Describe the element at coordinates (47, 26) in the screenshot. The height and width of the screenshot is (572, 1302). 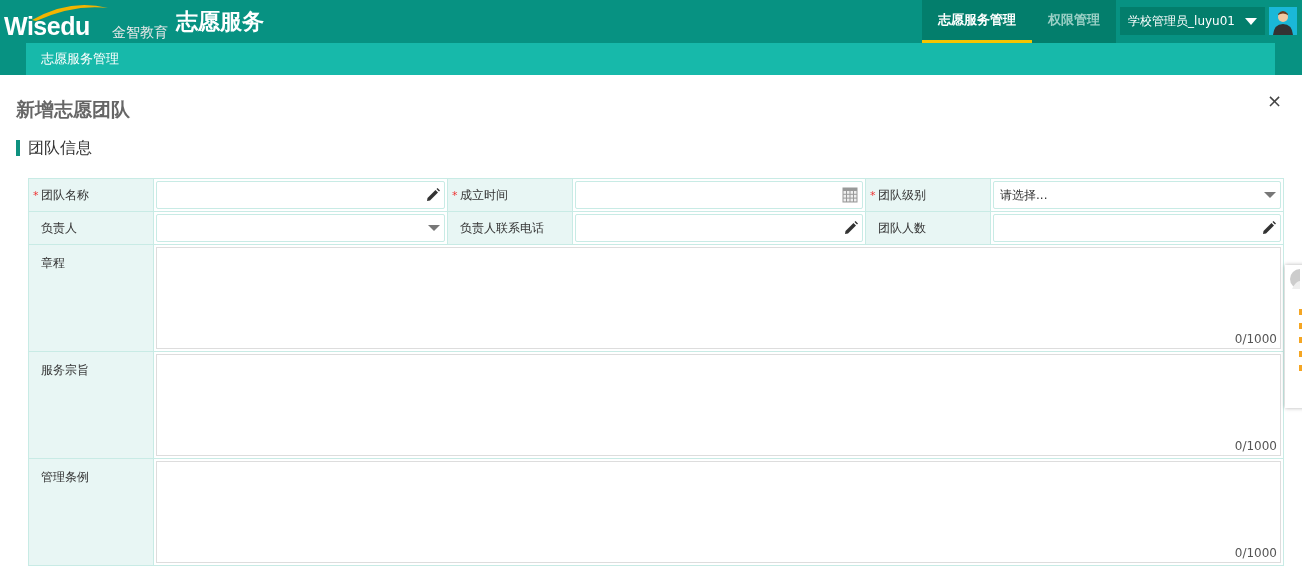
I see `logo: Wisedu` at that location.